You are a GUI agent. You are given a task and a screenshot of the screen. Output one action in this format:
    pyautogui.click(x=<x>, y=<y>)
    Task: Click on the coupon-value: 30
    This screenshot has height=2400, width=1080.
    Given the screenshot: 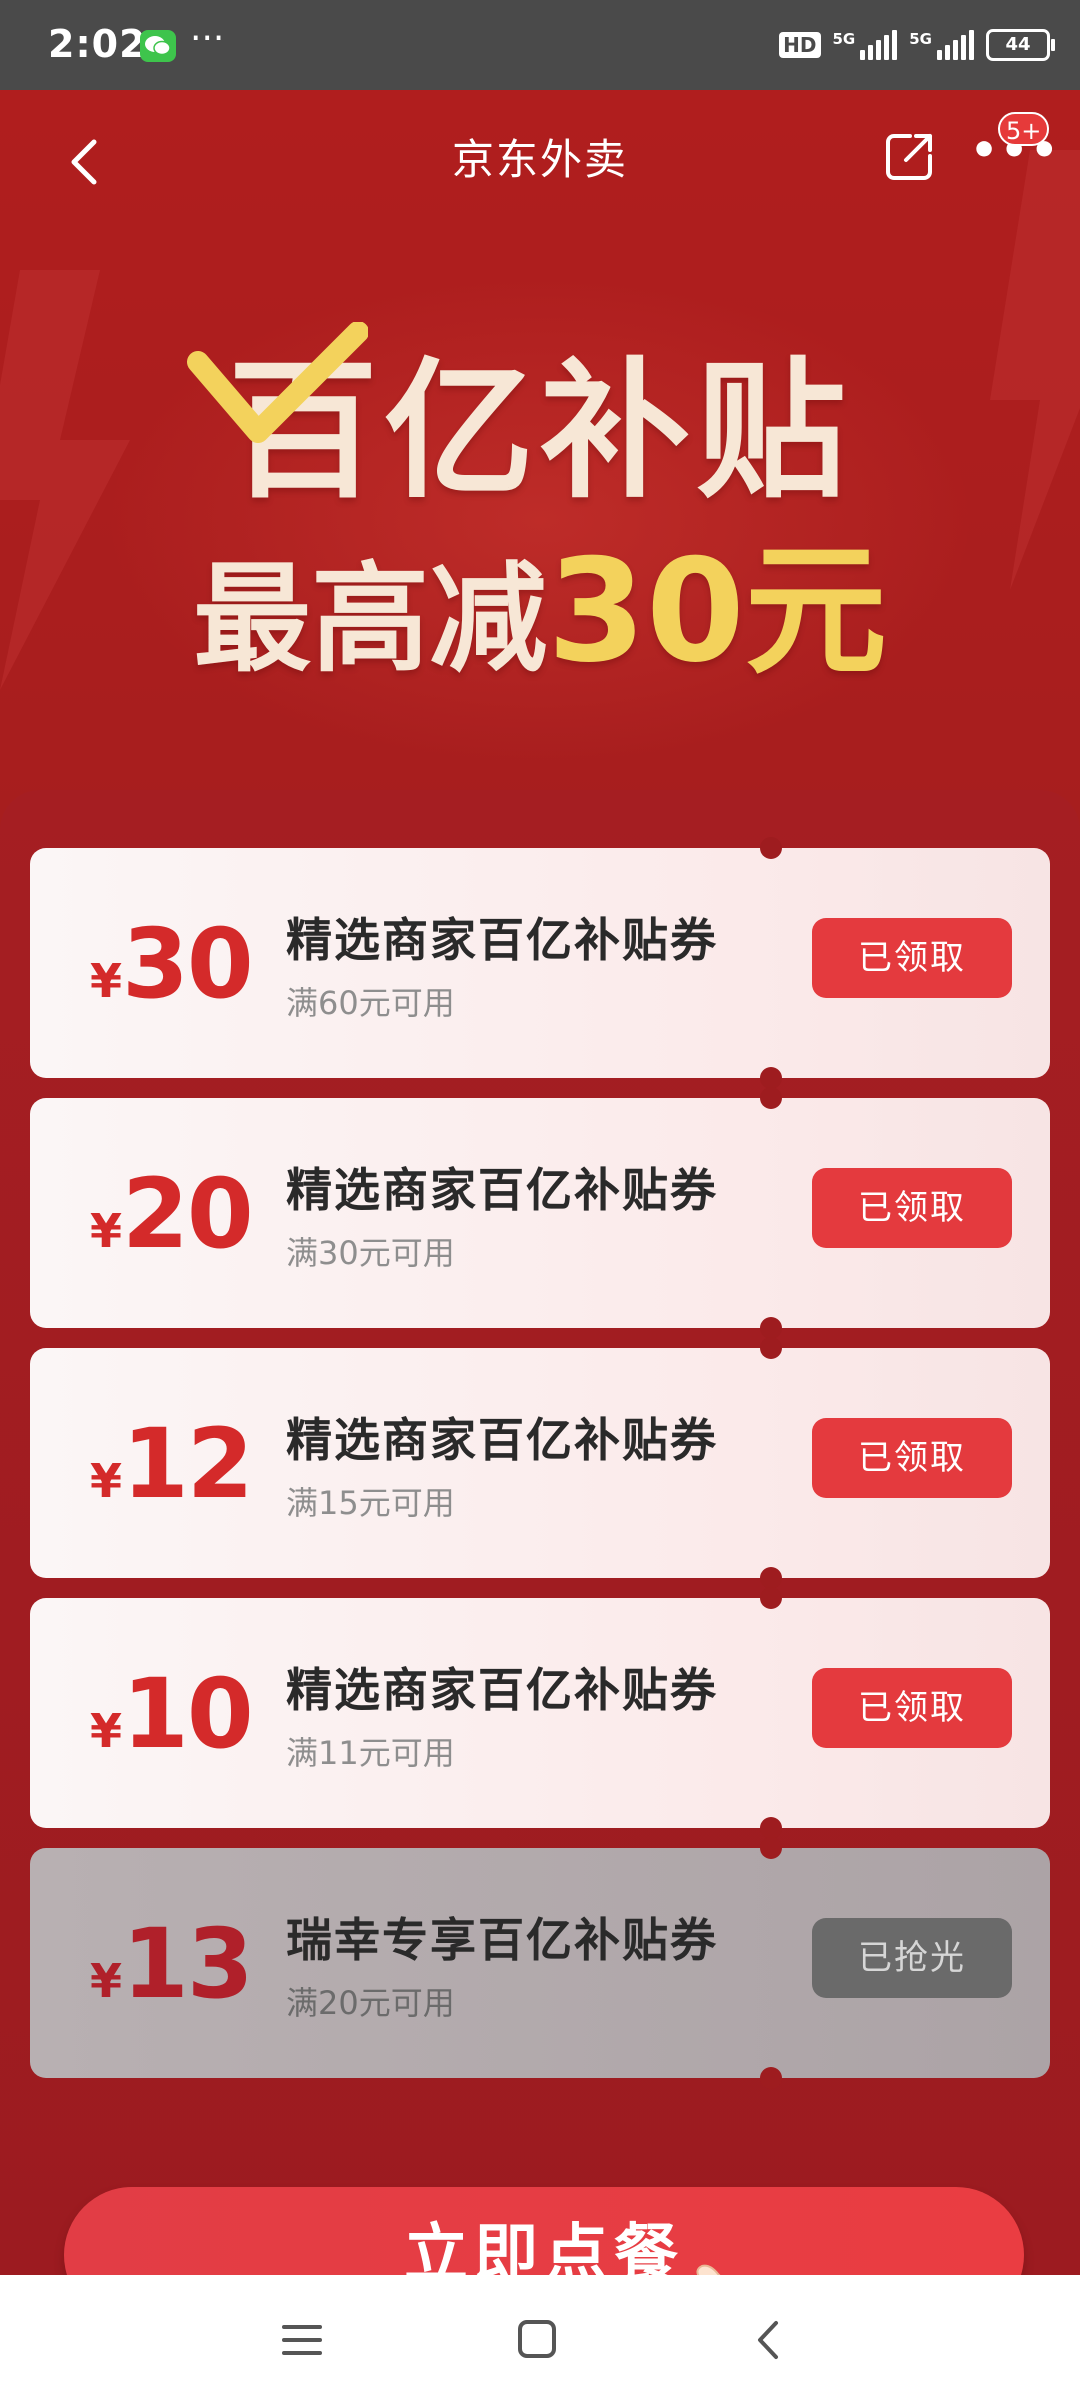 What is the action you would take?
    pyautogui.click(x=188, y=964)
    